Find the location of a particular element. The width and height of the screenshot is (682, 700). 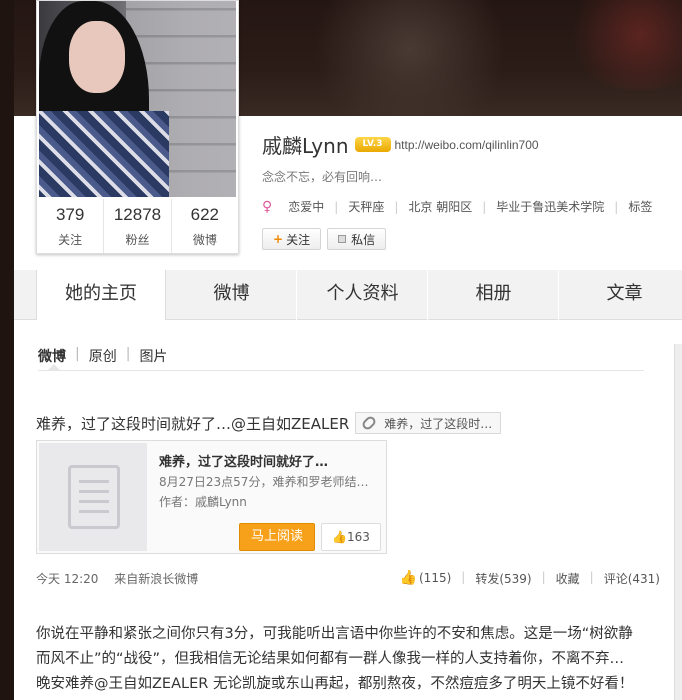

feed-subnav: 微博 | 原创 | 图片 is located at coordinates (103, 356).